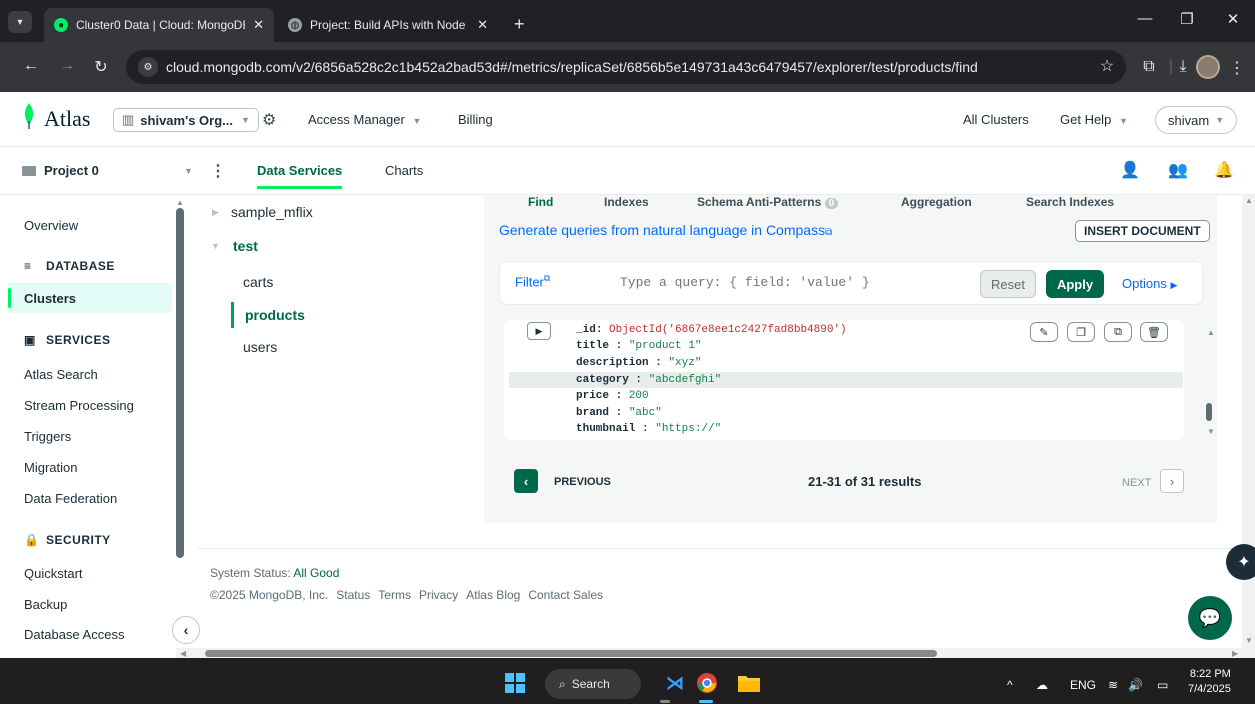 The width and height of the screenshot is (1255, 704). I want to click on language-indicator: ENG, so click(1083, 685).